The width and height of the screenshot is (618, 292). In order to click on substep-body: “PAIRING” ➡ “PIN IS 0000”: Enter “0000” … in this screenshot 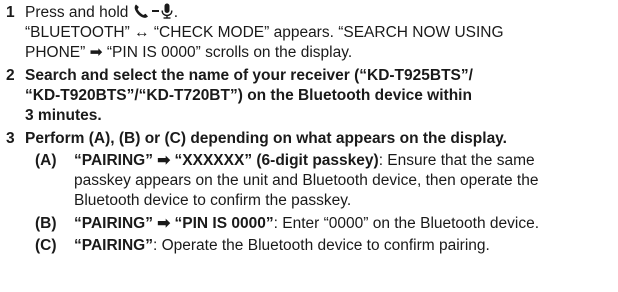, I will do `click(346, 224)`.